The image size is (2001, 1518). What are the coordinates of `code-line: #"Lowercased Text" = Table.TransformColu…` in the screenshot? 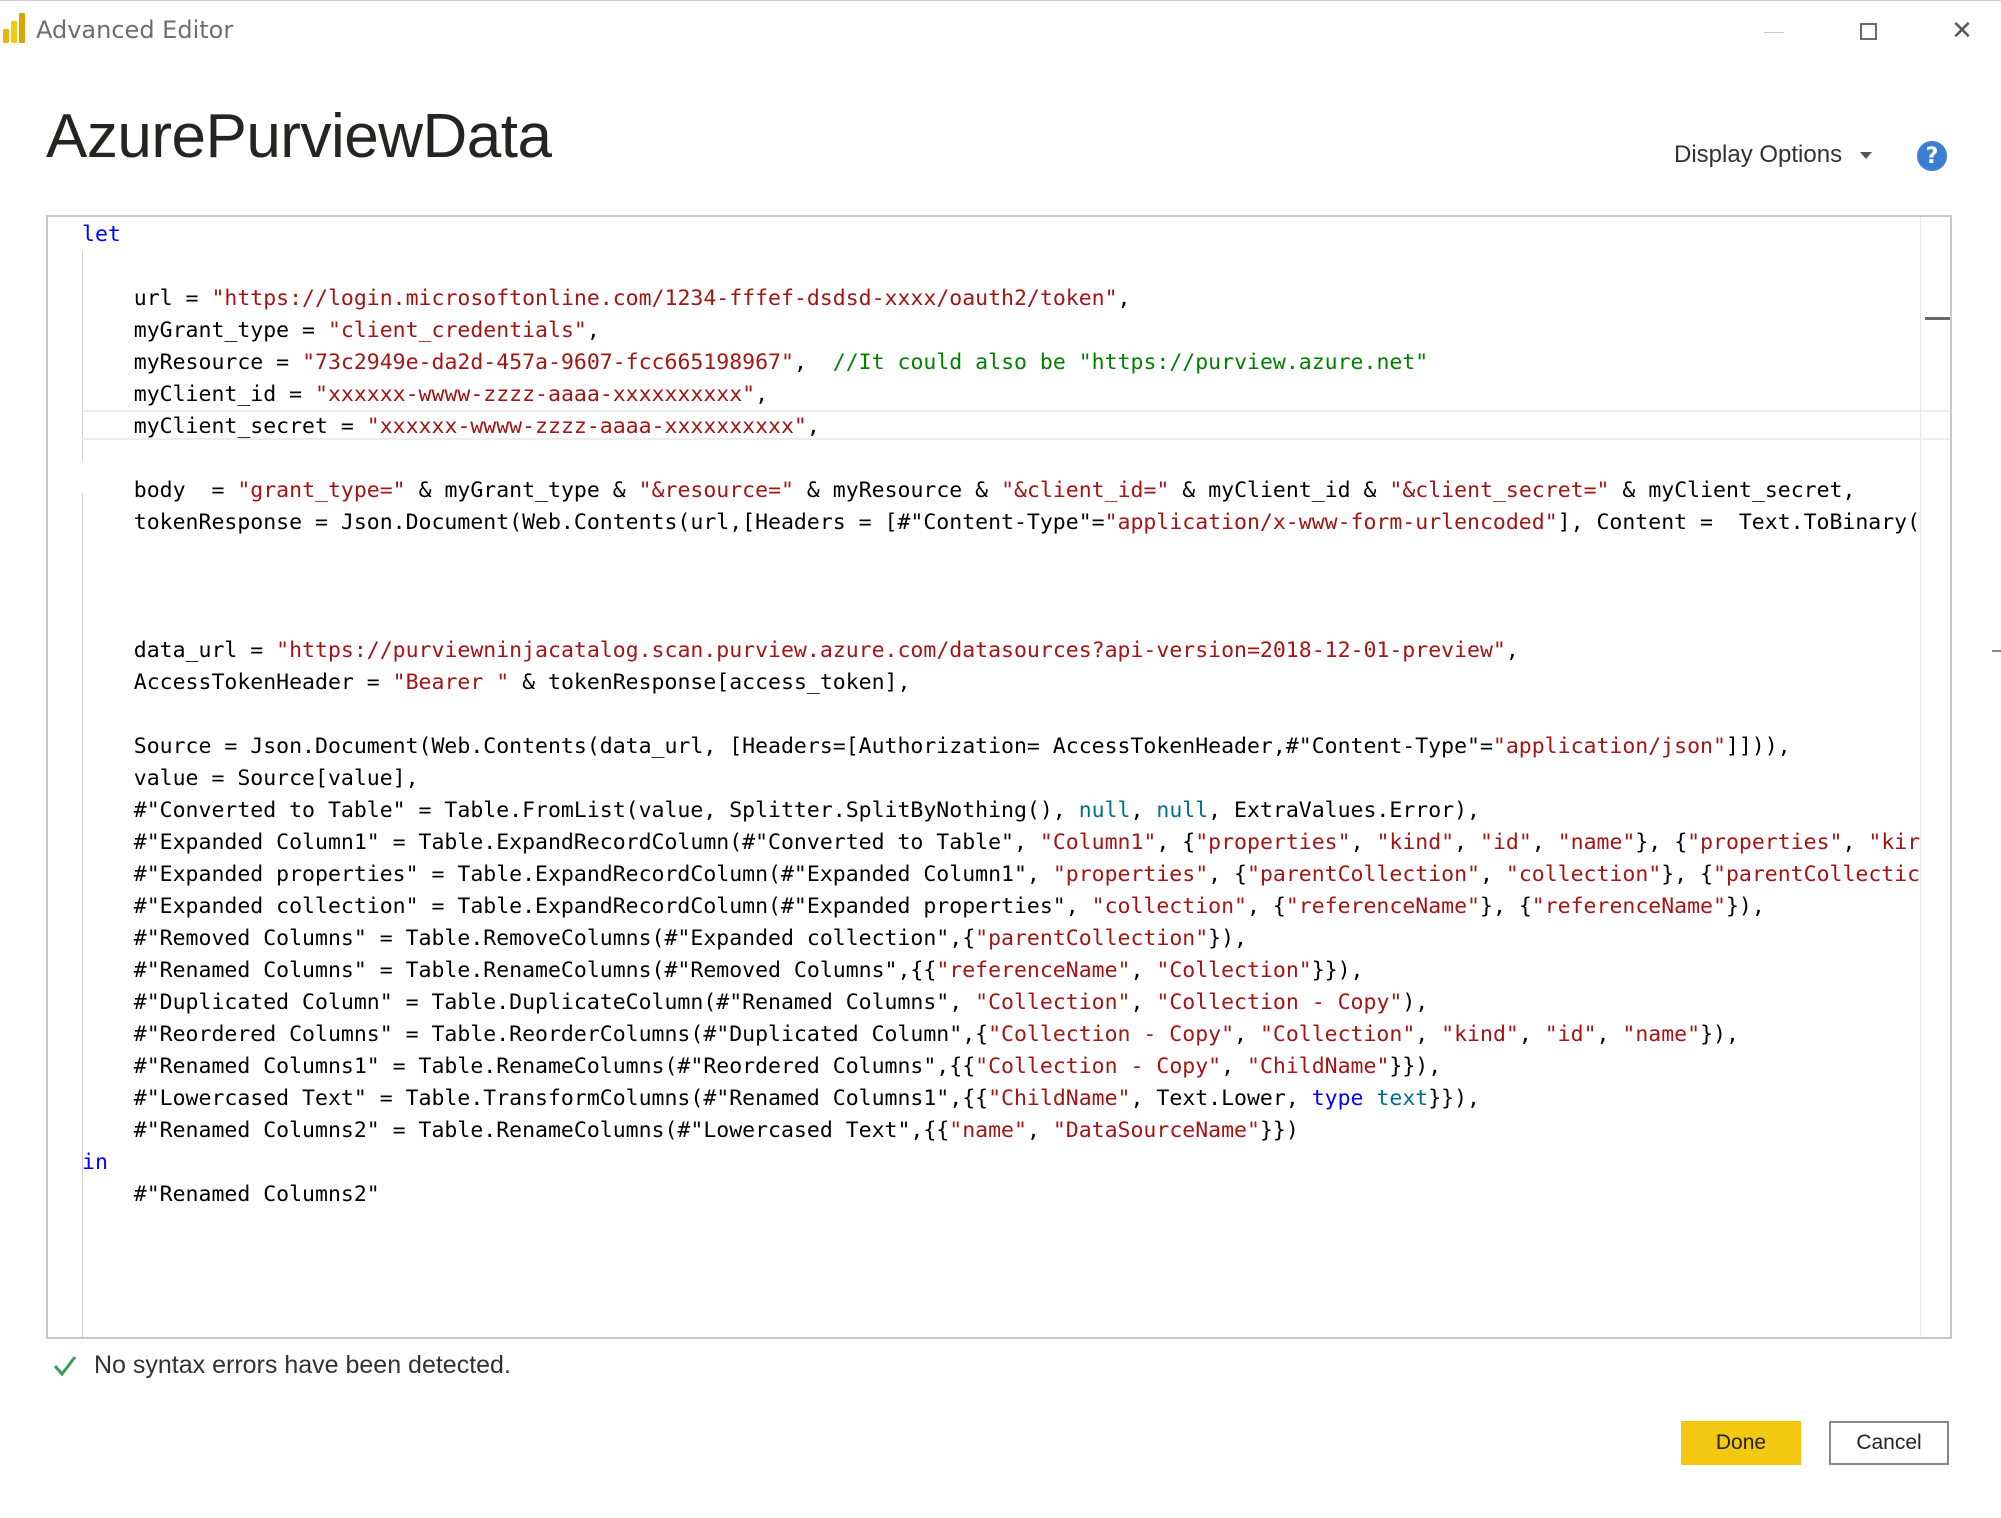 It's located at (1001, 1099).